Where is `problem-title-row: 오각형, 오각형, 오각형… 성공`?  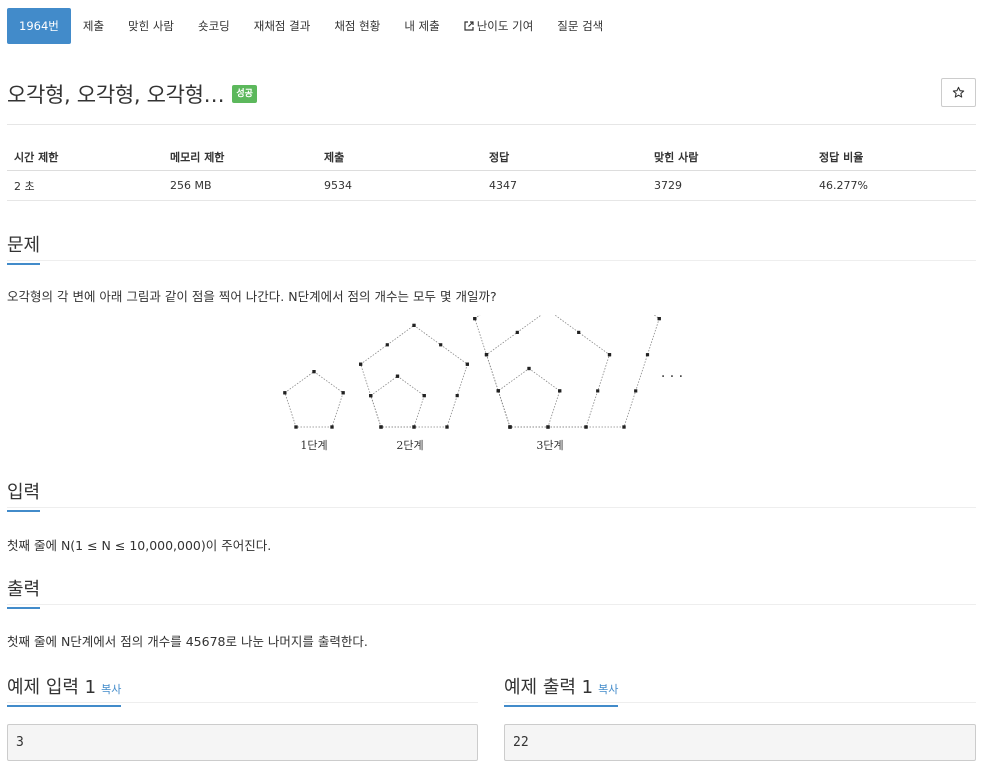
problem-title-row: 오각형, 오각형, 오각형… 성공 is located at coordinates (132, 94).